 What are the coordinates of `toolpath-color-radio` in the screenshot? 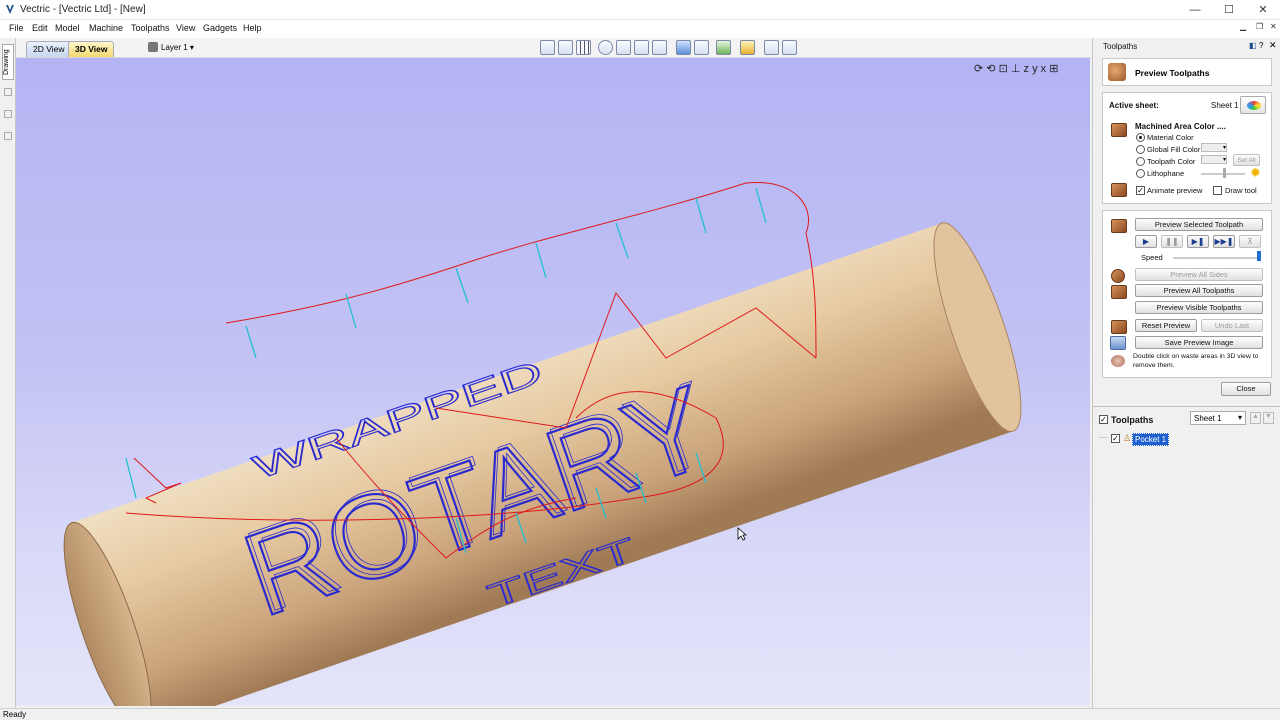 It's located at (1140, 161).